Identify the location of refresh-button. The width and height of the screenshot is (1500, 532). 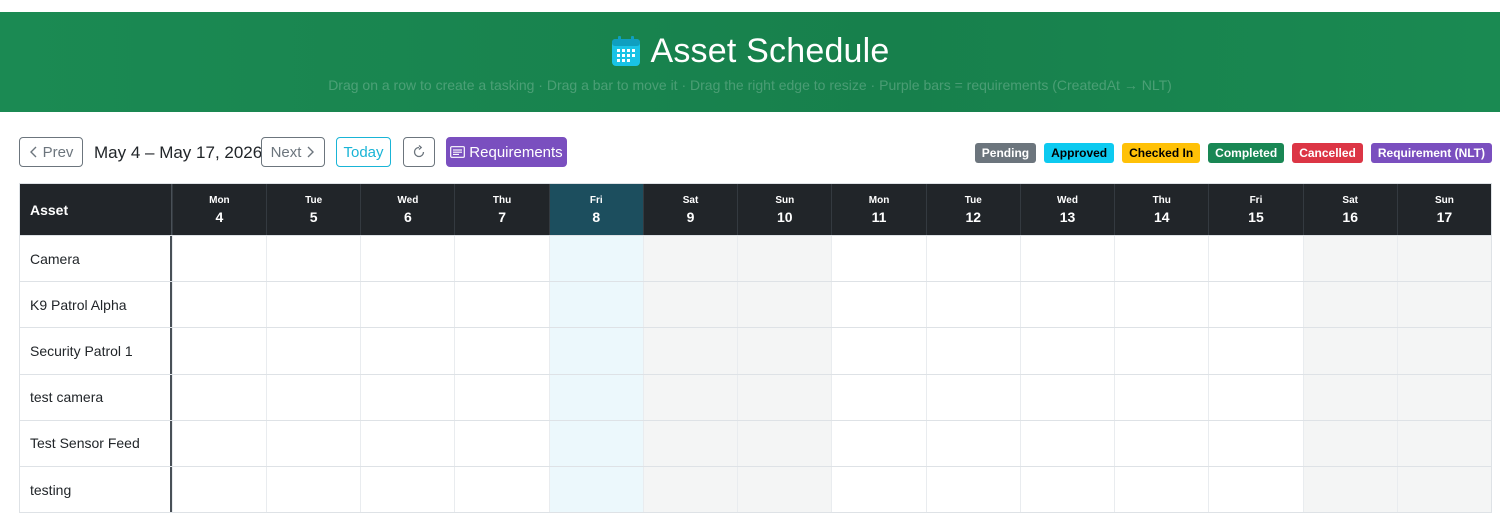
(419, 152).